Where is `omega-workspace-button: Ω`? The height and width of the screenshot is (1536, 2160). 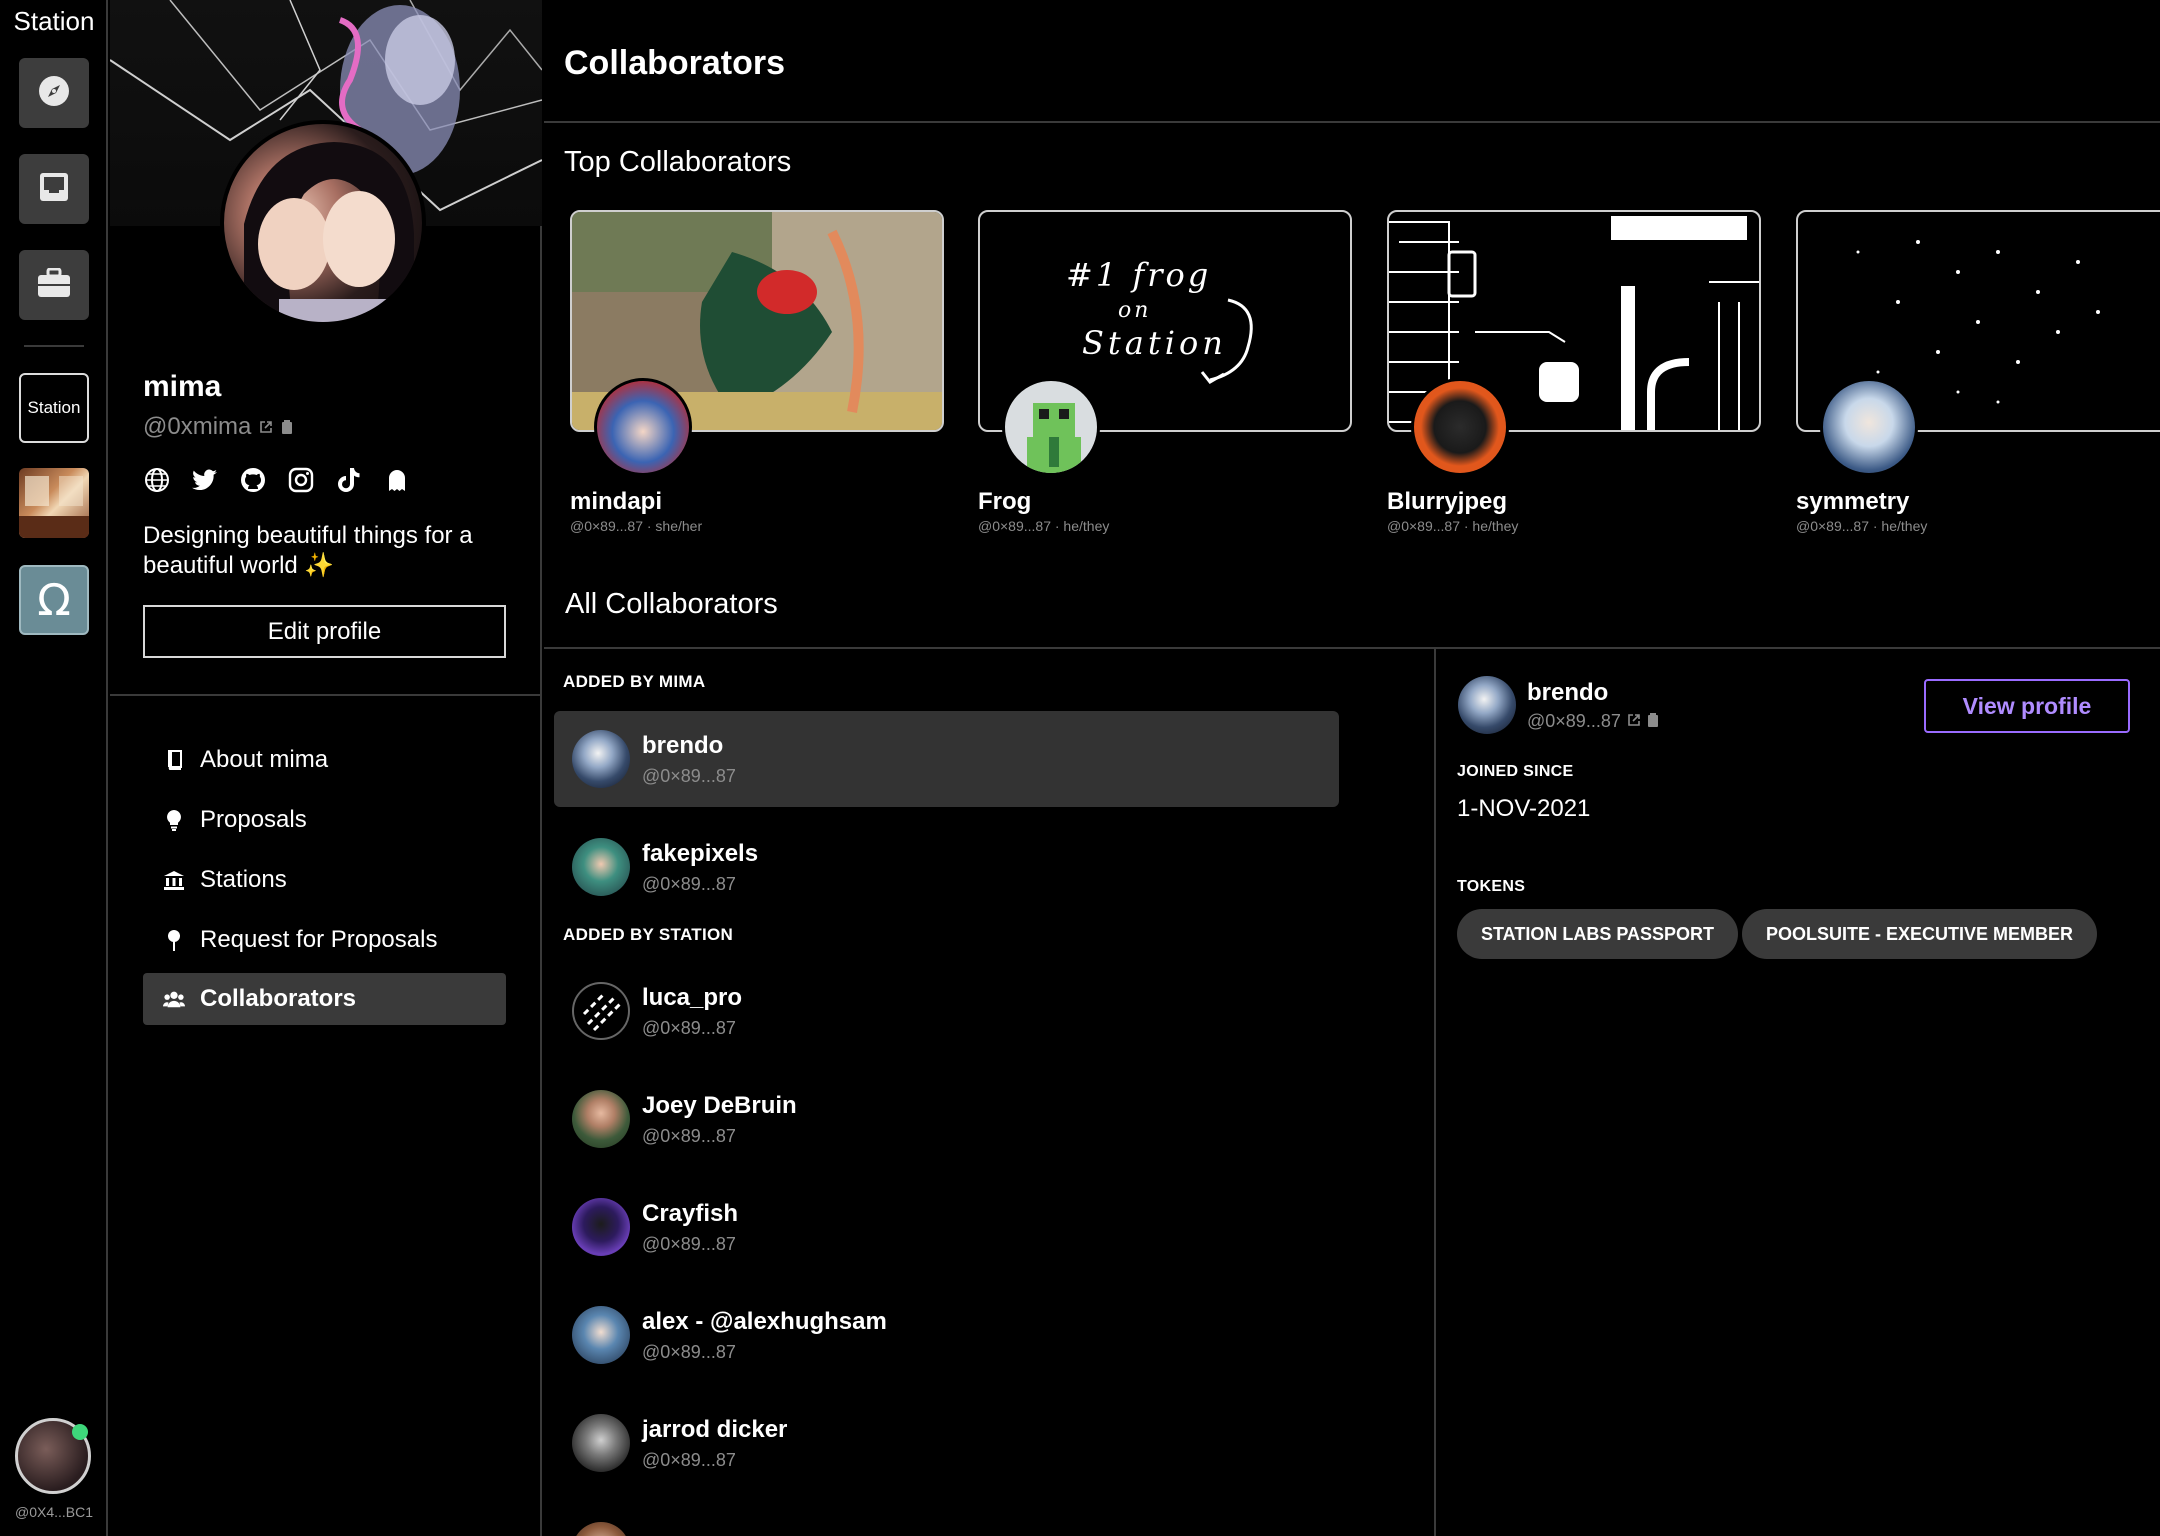
omega-workspace-button: Ω is located at coordinates (54, 600).